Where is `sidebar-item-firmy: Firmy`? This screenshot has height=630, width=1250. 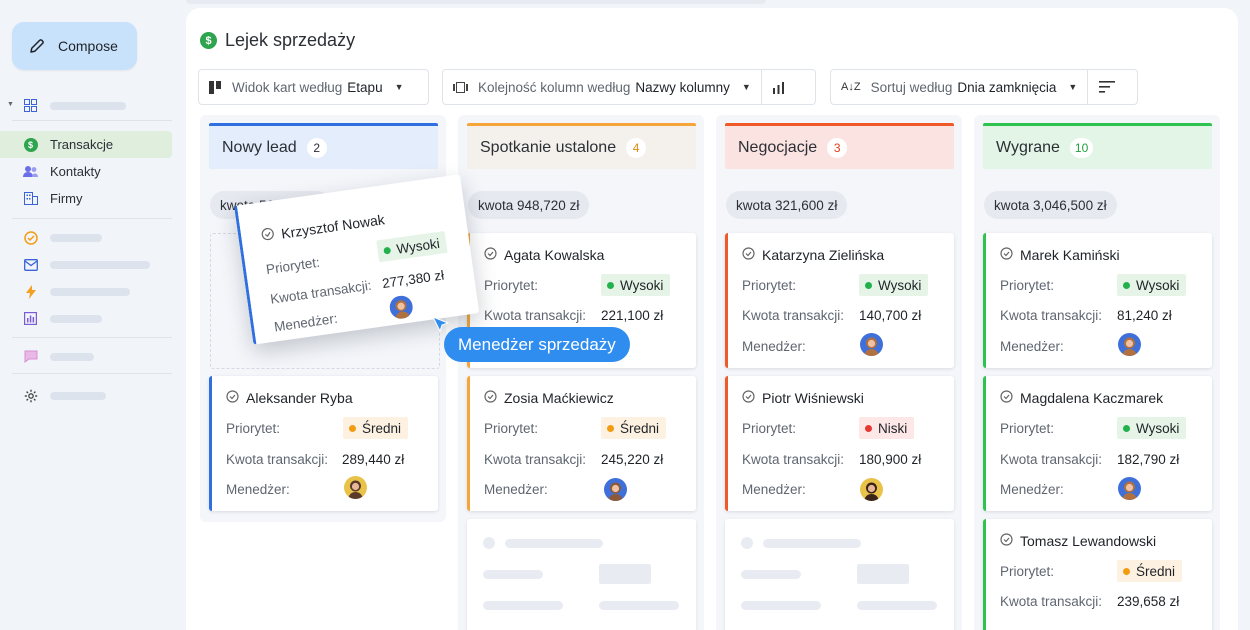 sidebar-item-firmy: Firmy is located at coordinates (86, 198).